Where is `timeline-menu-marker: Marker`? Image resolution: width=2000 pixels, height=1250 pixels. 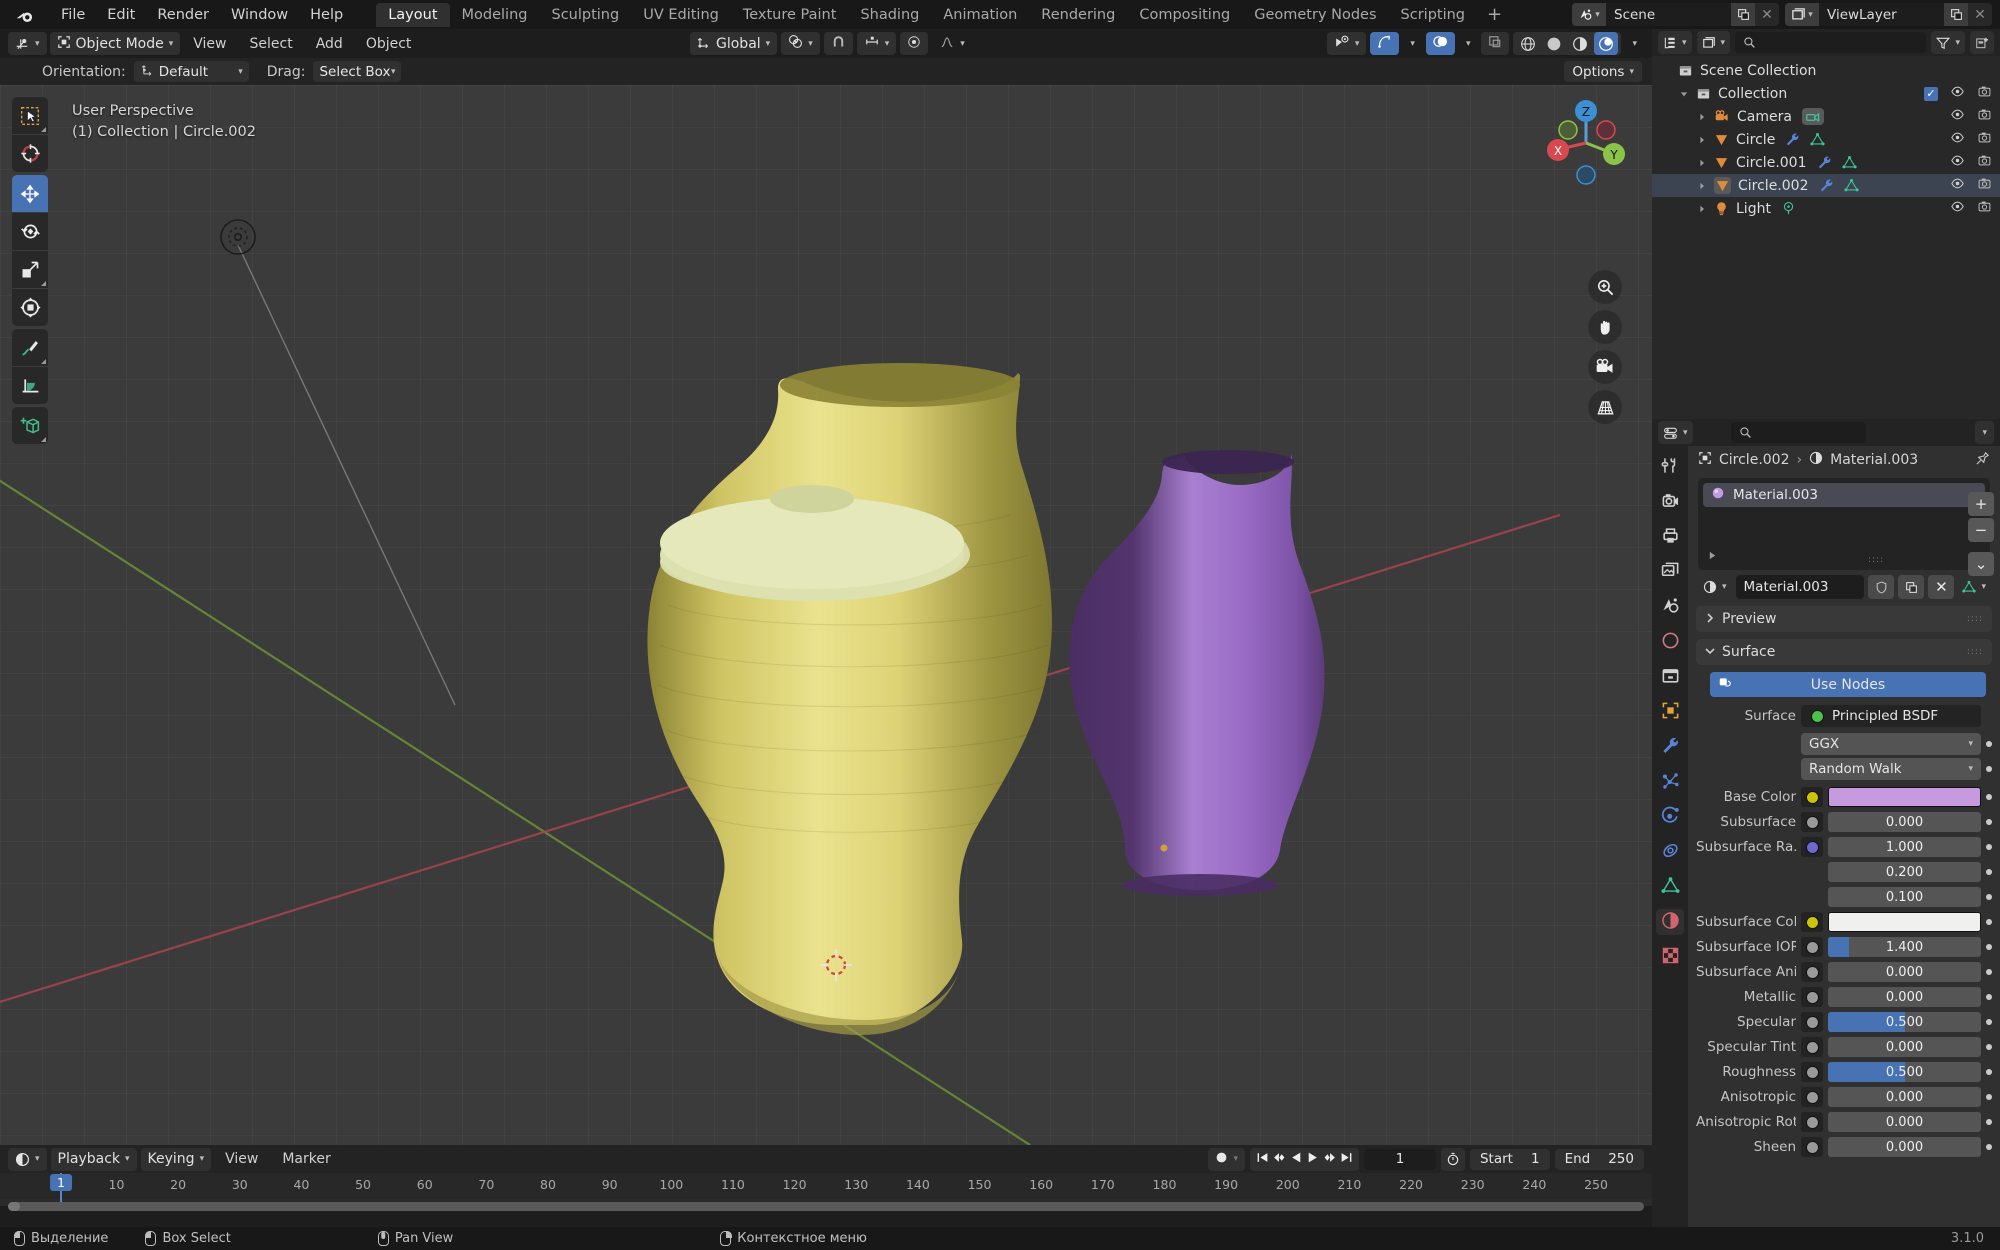 timeline-menu-marker: Marker is located at coordinates (306, 1159).